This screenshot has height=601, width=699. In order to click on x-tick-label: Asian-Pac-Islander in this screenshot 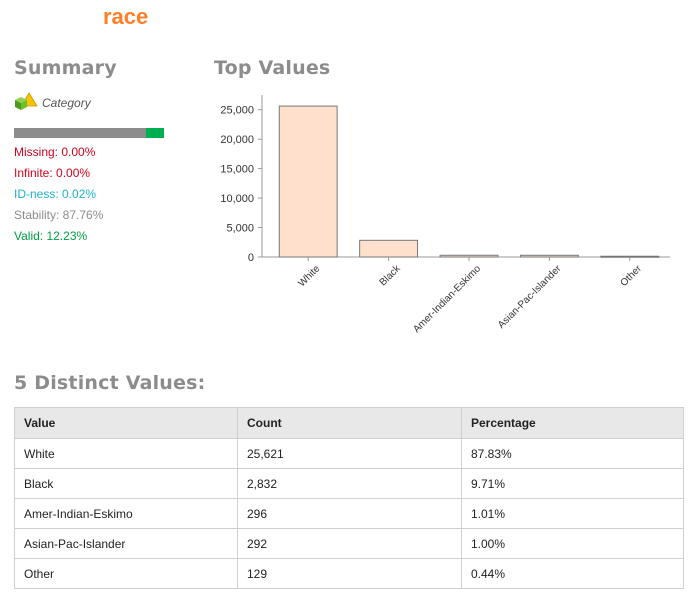, I will do `click(530, 297)`.